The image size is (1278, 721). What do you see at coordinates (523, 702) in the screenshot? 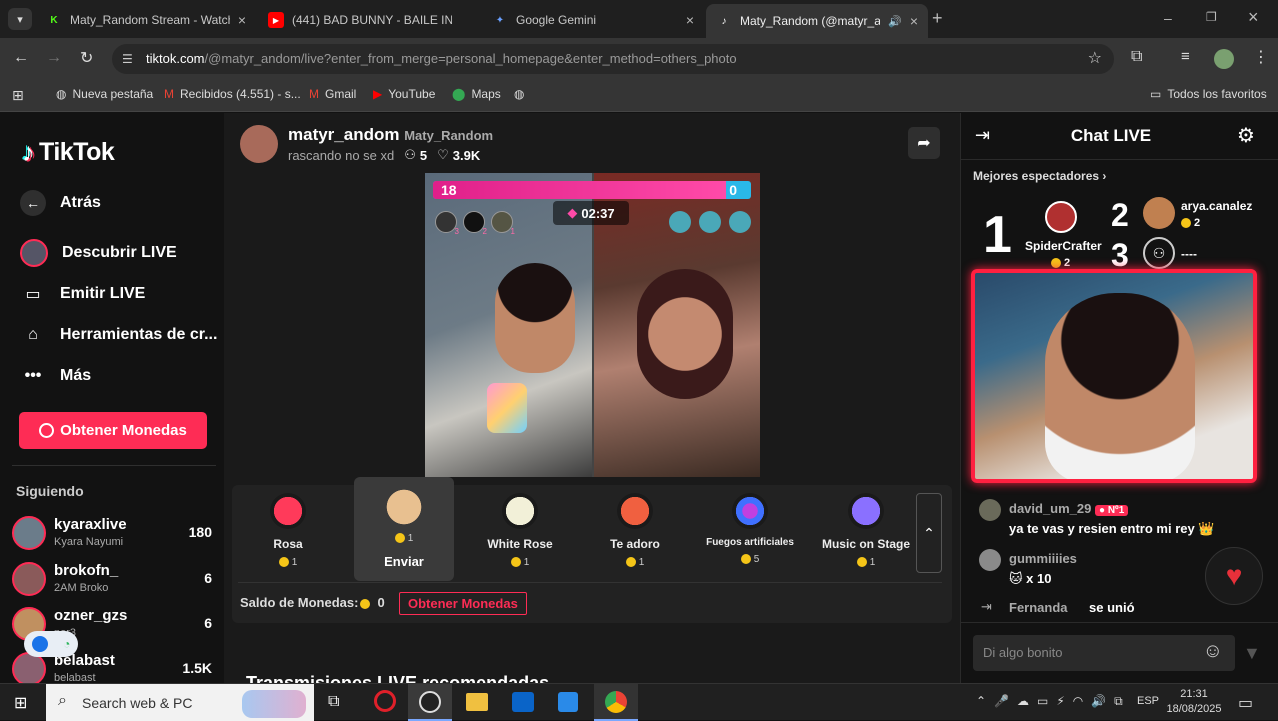
I see `outlook-icon` at bounding box center [523, 702].